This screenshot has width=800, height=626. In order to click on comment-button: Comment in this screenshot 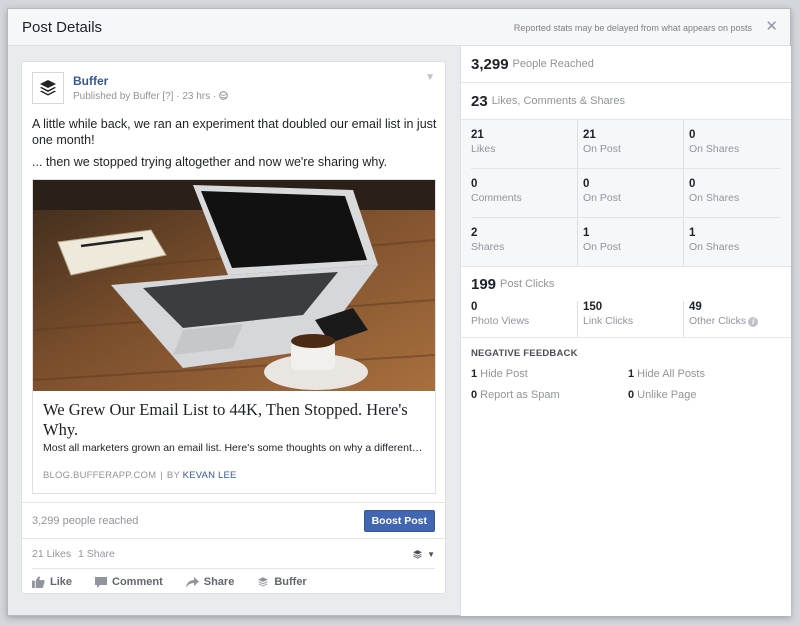, I will do `click(129, 582)`.